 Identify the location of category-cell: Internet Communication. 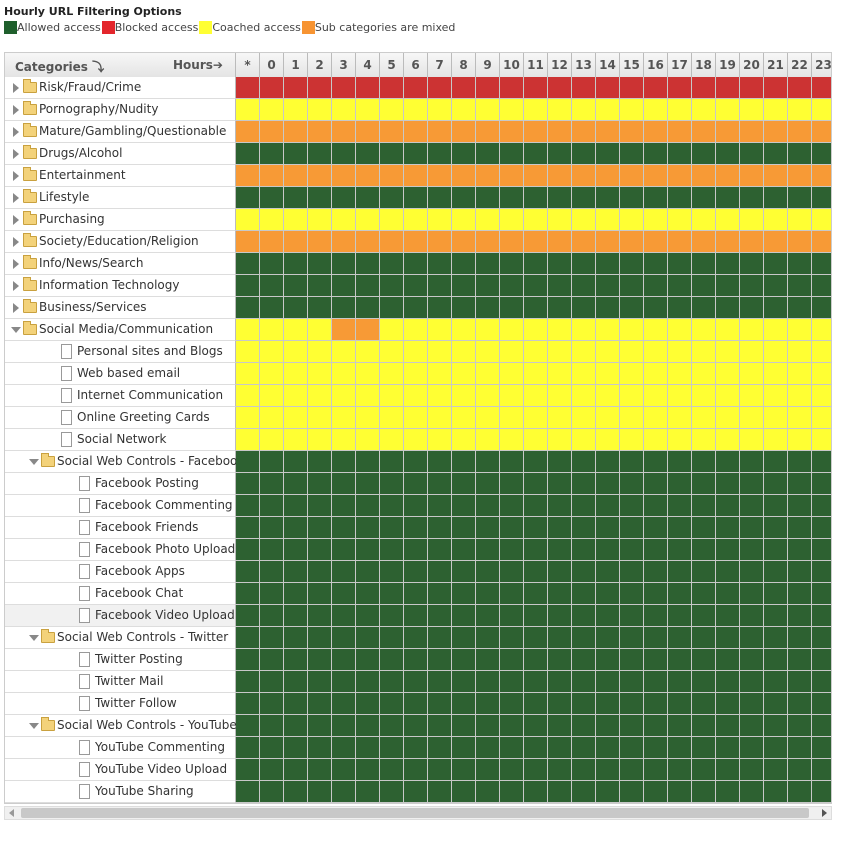
(120, 396).